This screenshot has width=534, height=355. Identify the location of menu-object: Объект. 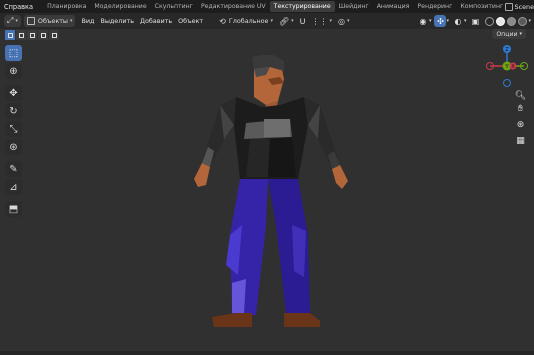
(190, 21).